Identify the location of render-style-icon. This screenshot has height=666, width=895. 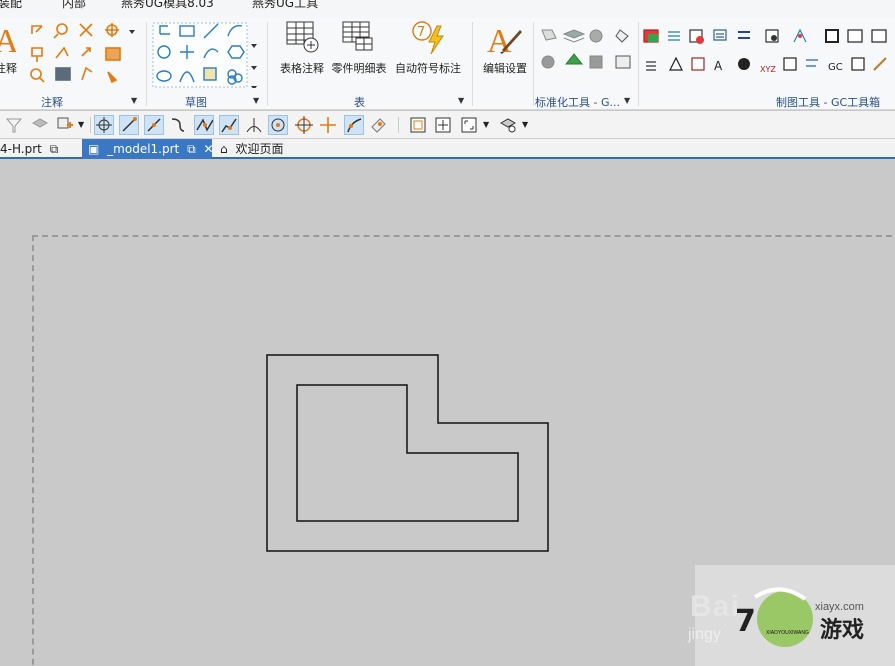
(508, 125).